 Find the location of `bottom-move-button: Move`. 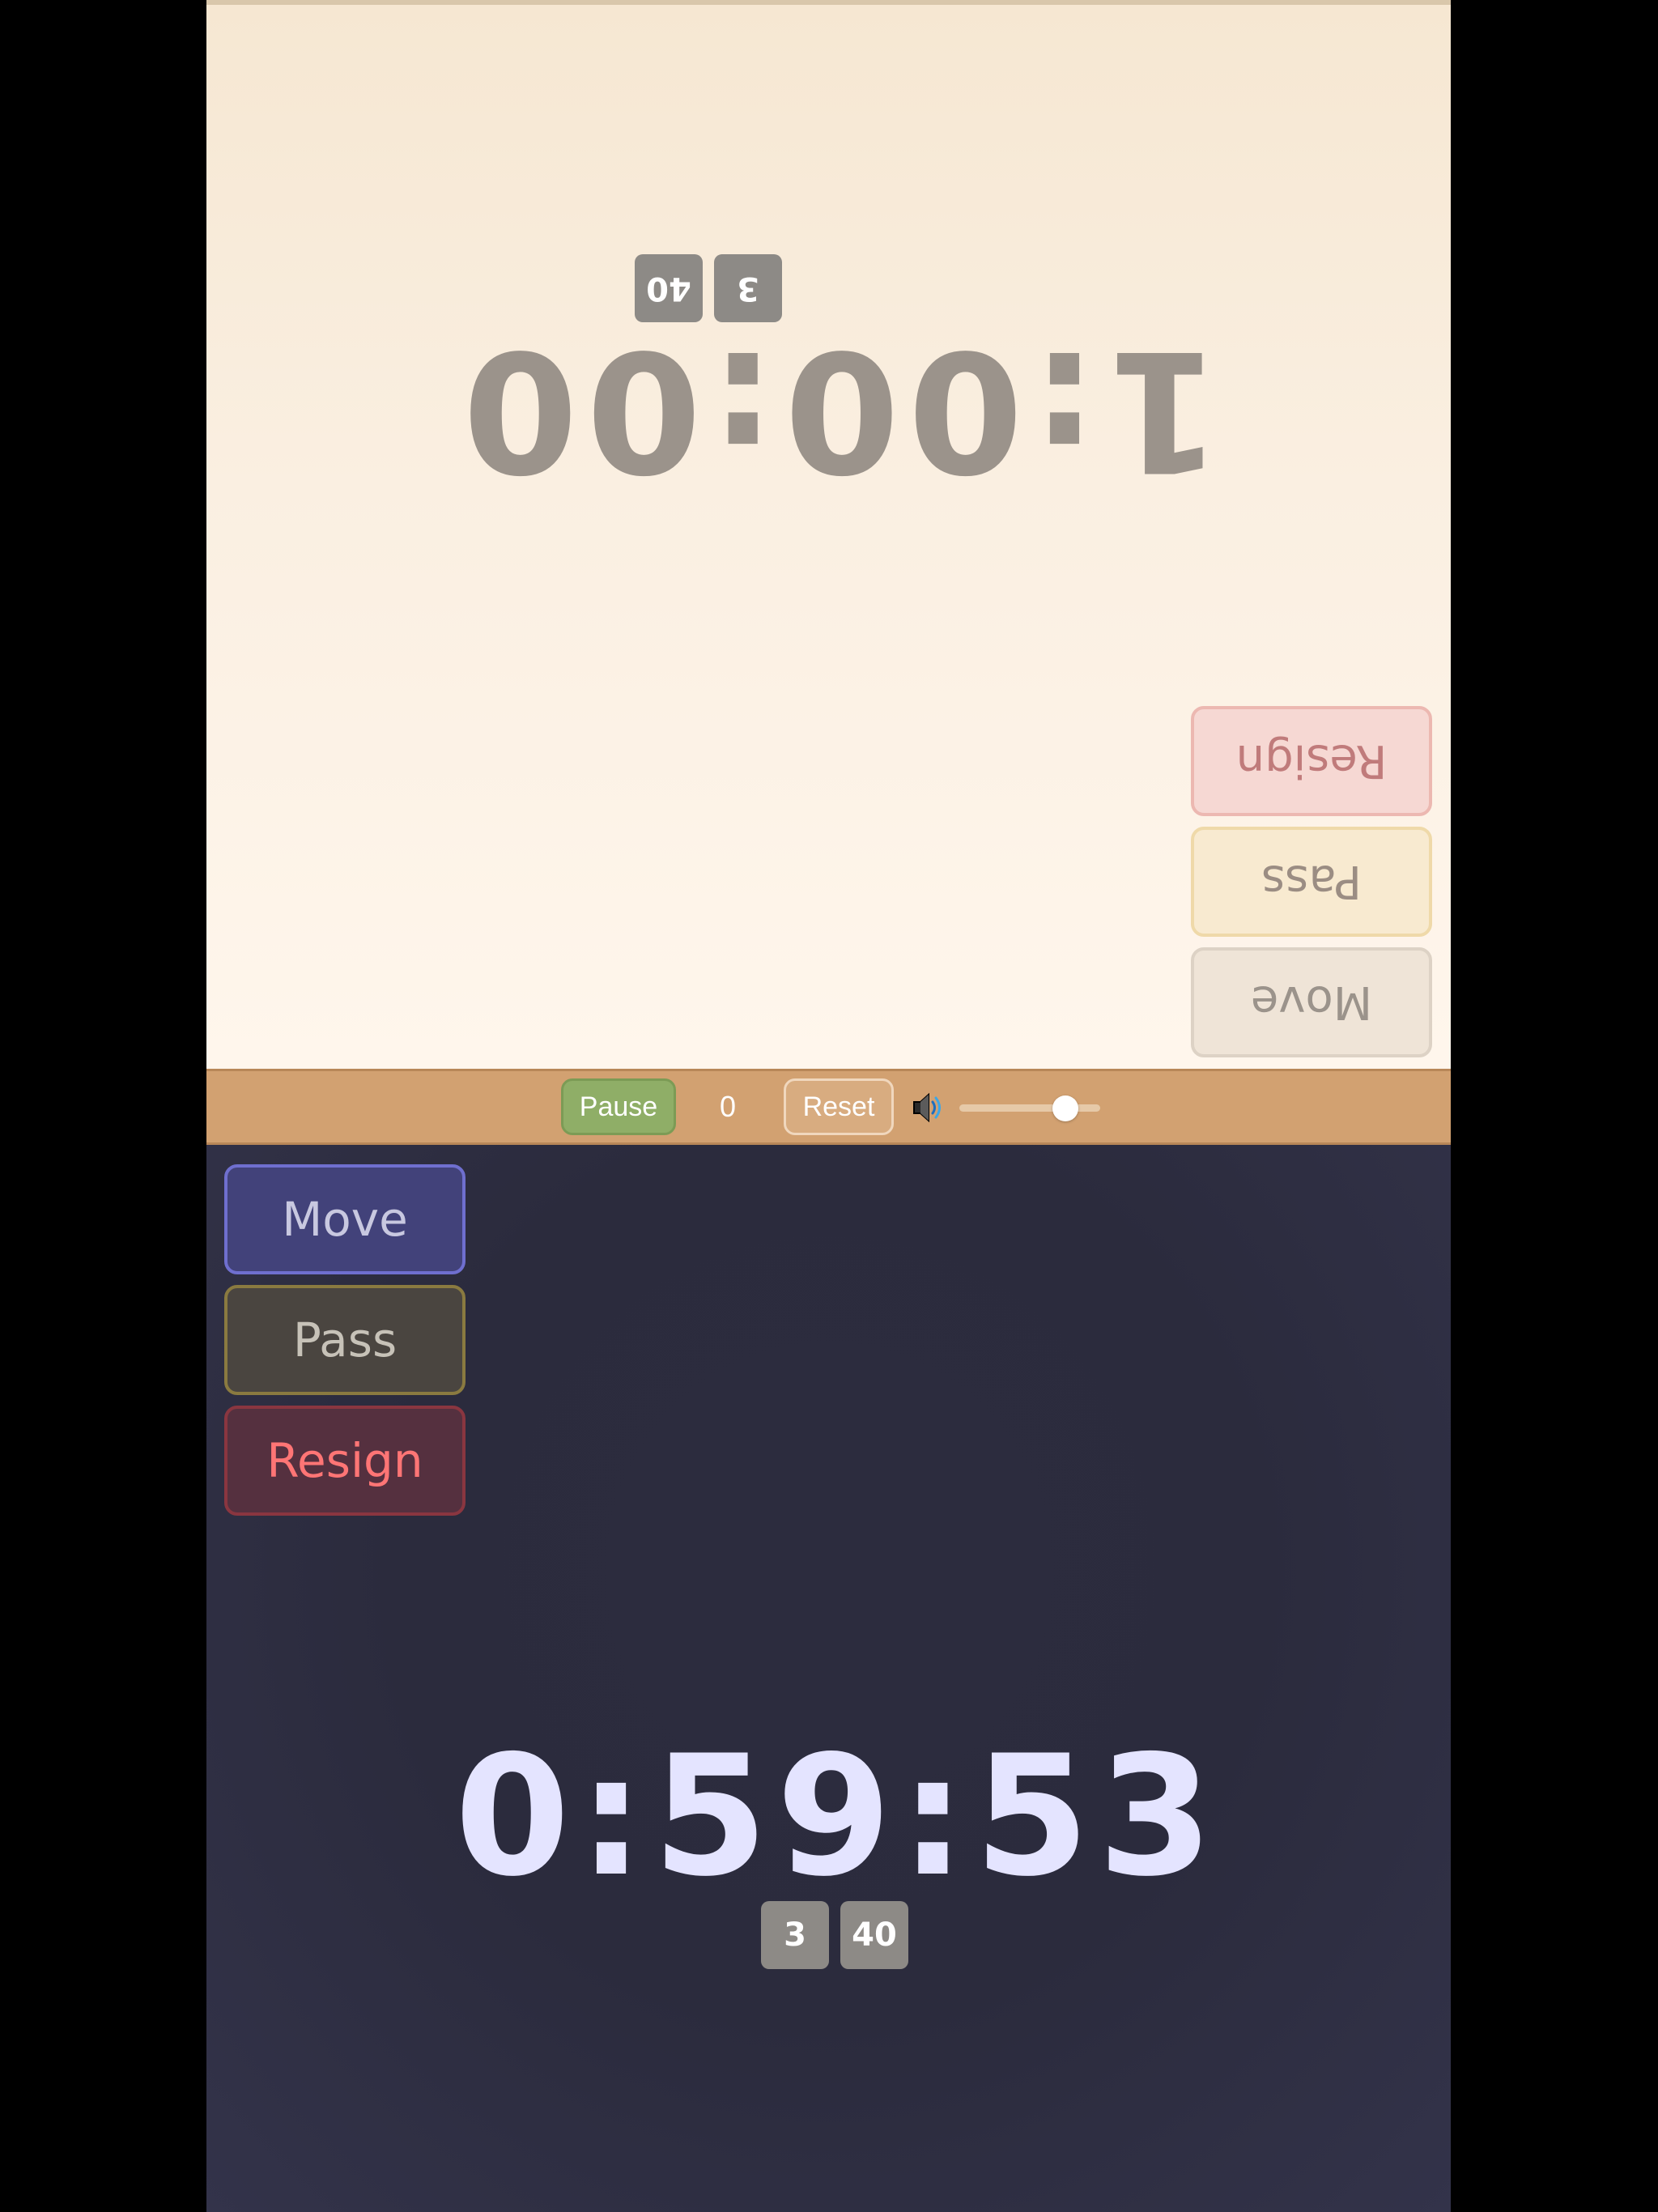

bottom-move-button: Move is located at coordinates (345, 1219).